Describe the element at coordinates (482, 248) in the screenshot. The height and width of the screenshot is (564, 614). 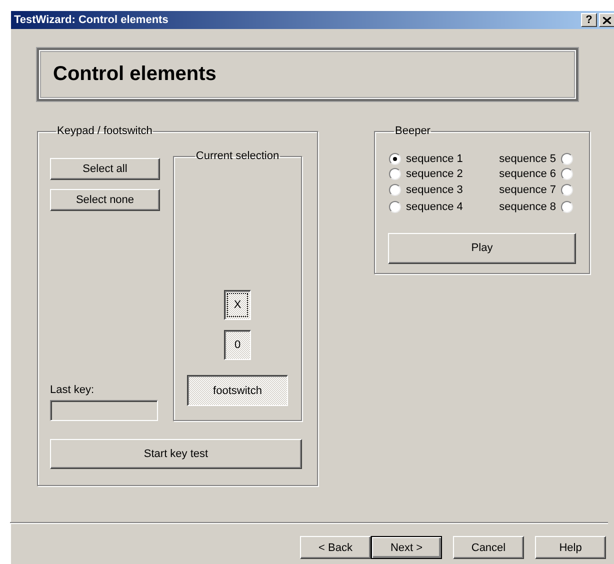
I see `play-button: Play` at that location.